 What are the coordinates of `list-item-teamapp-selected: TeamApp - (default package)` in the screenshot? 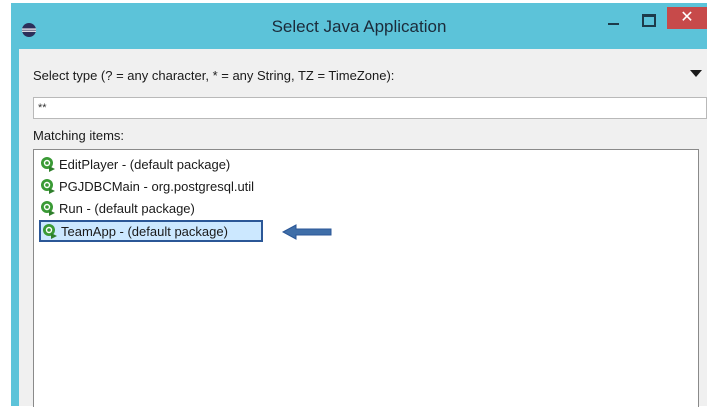 It's located at (151, 231).